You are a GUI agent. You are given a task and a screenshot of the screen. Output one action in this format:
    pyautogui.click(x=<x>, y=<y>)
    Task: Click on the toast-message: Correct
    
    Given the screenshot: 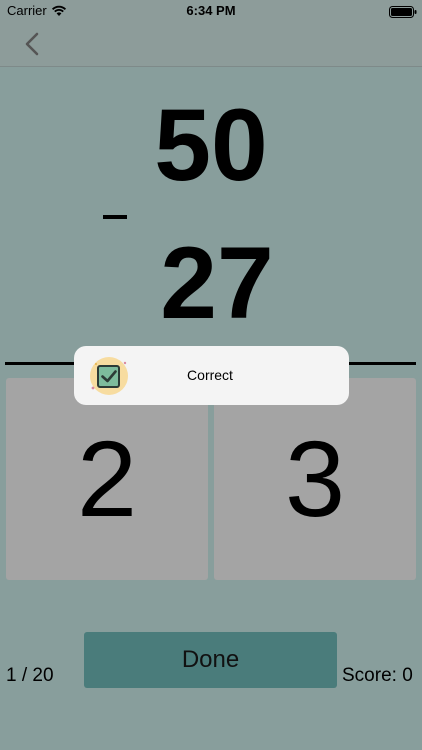 What is the action you would take?
    pyautogui.click(x=210, y=375)
    